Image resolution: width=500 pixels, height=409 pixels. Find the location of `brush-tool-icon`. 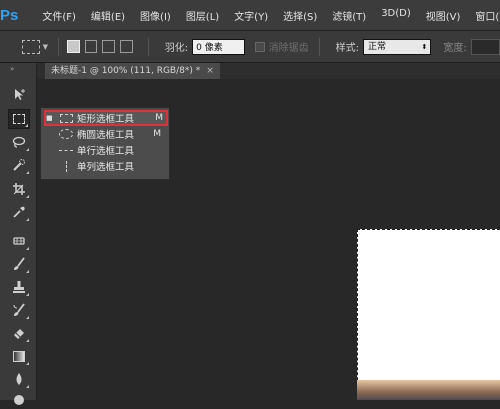

brush-tool-icon is located at coordinates (19, 264).